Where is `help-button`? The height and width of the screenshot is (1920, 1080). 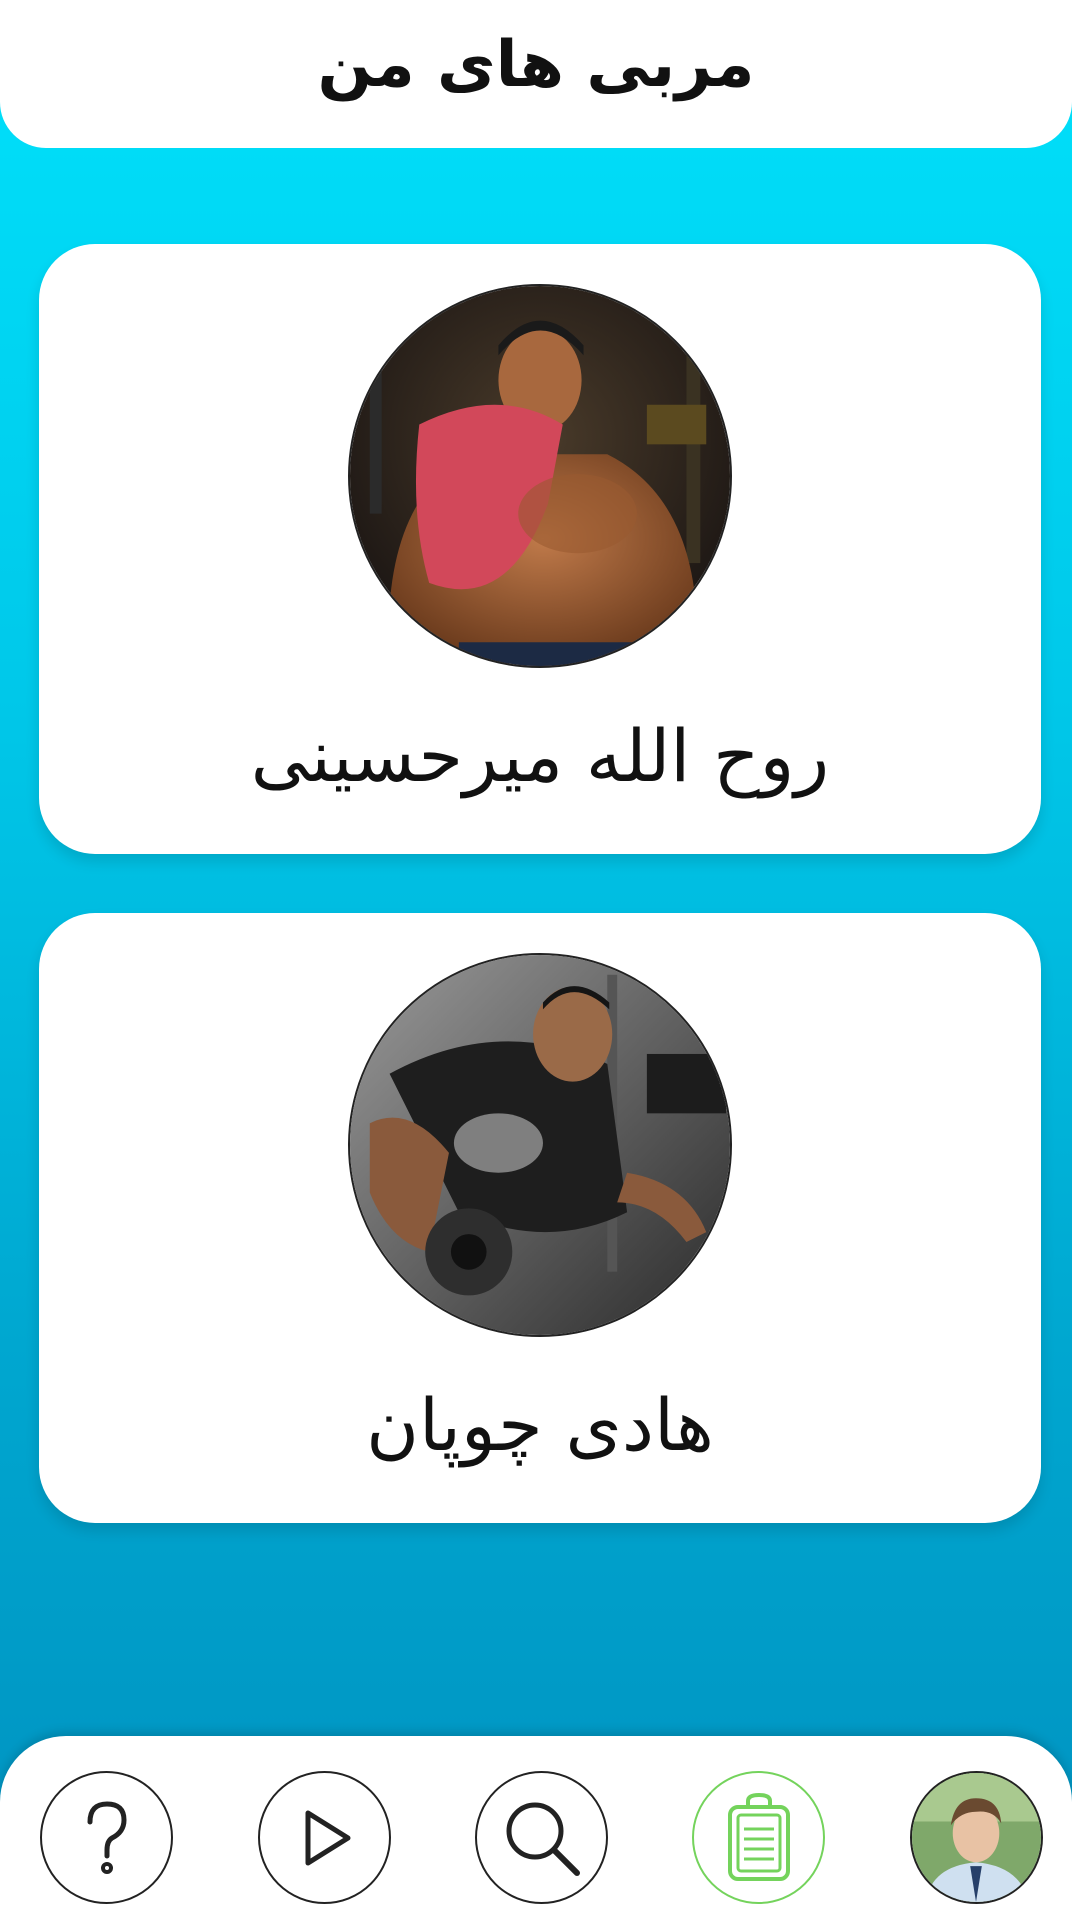 help-button is located at coordinates (106, 1837).